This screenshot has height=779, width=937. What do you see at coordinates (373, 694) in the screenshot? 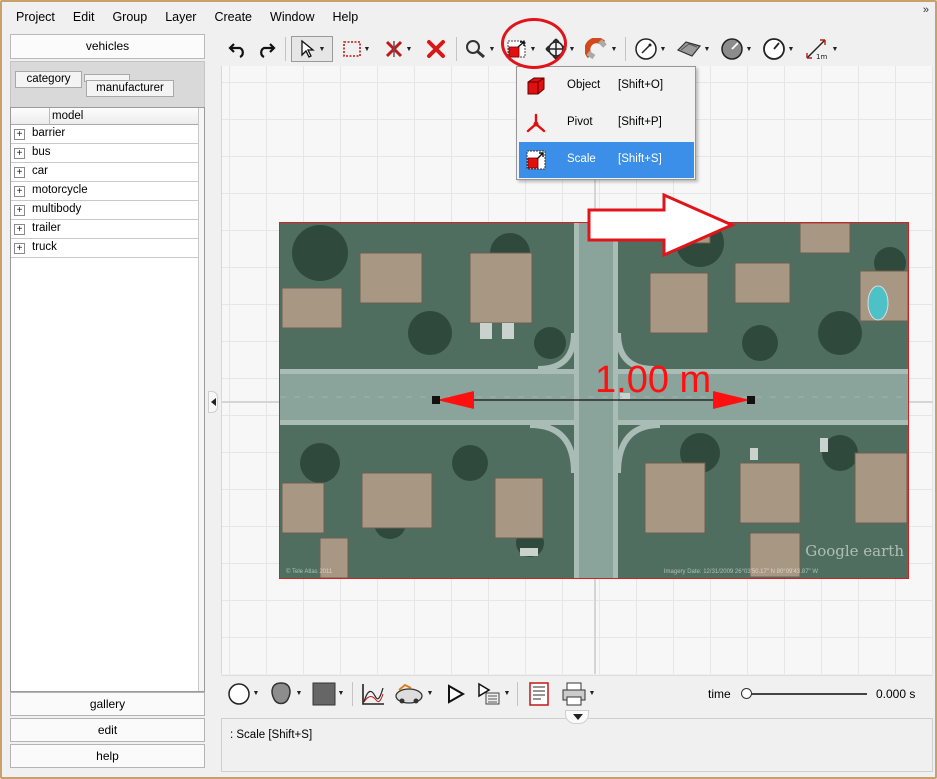
I see `graph-icon` at bounding box center [373, 694].